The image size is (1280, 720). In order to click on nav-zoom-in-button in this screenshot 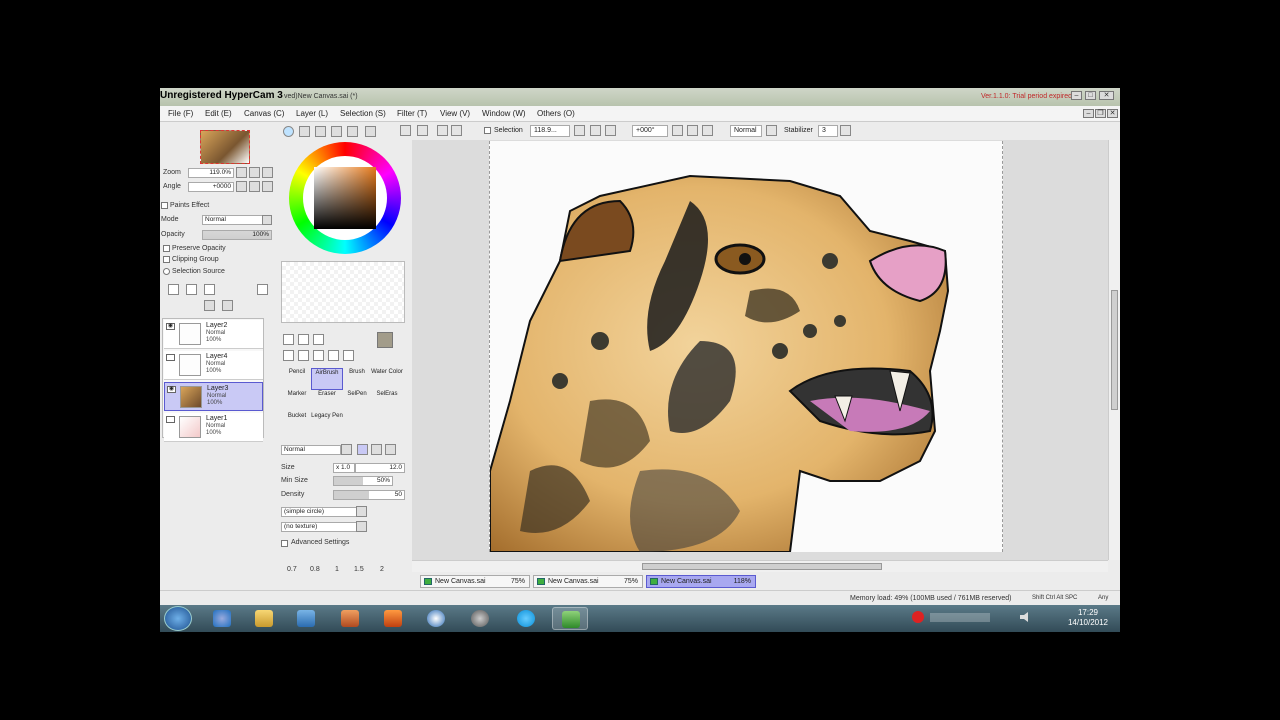, I will do `click(254, 172)`.